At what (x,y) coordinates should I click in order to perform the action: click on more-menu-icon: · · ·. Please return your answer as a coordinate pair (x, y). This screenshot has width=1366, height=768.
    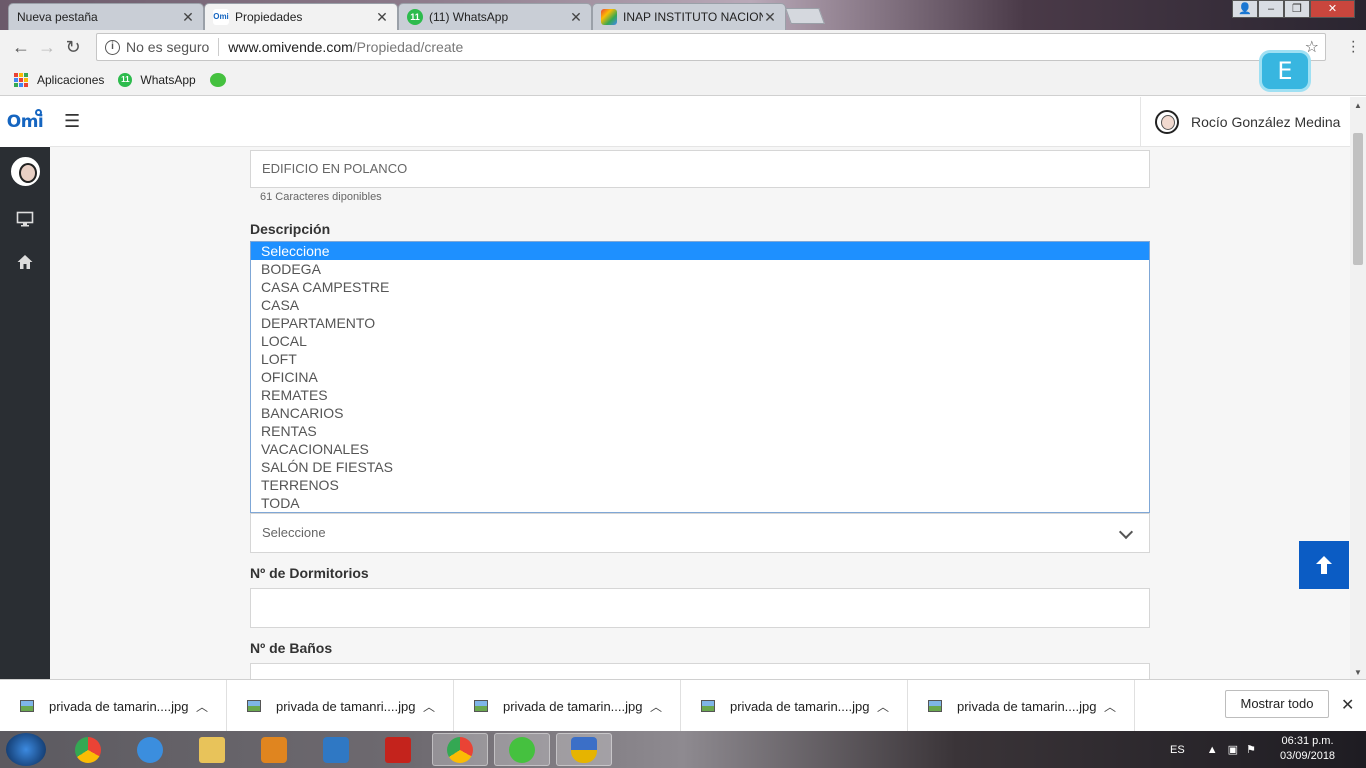
    Looking at the image, I should click on (1353, 47).